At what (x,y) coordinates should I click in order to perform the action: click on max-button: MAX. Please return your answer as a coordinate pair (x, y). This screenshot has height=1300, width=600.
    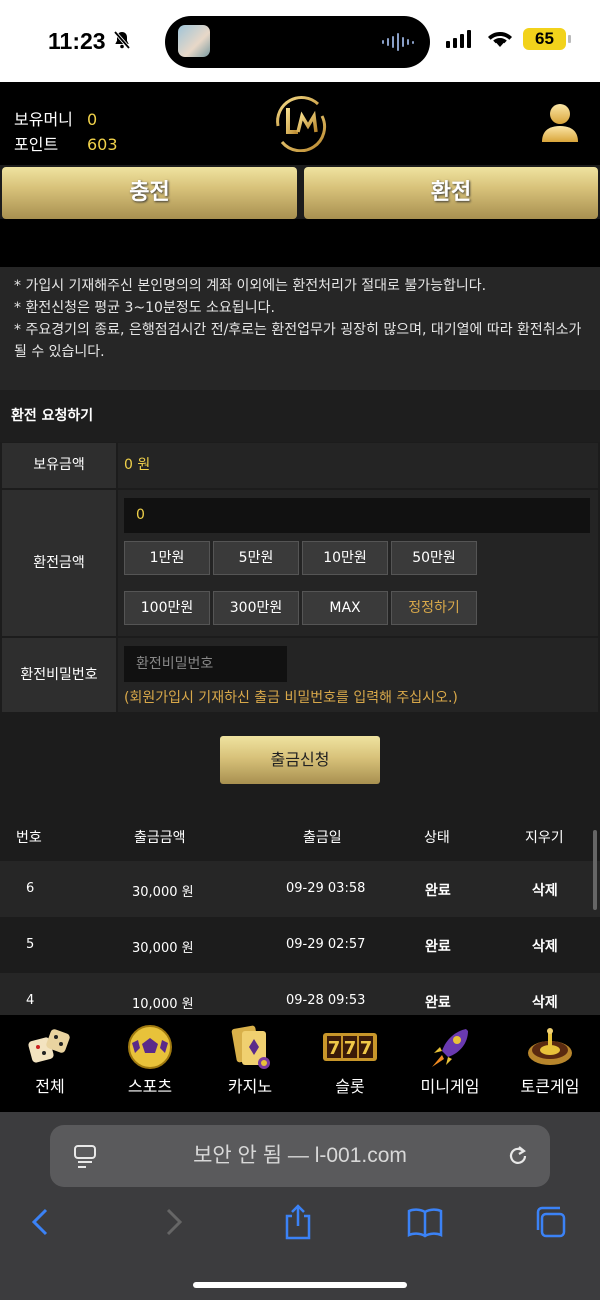
    Looking at the image, I should click on (345, 608).